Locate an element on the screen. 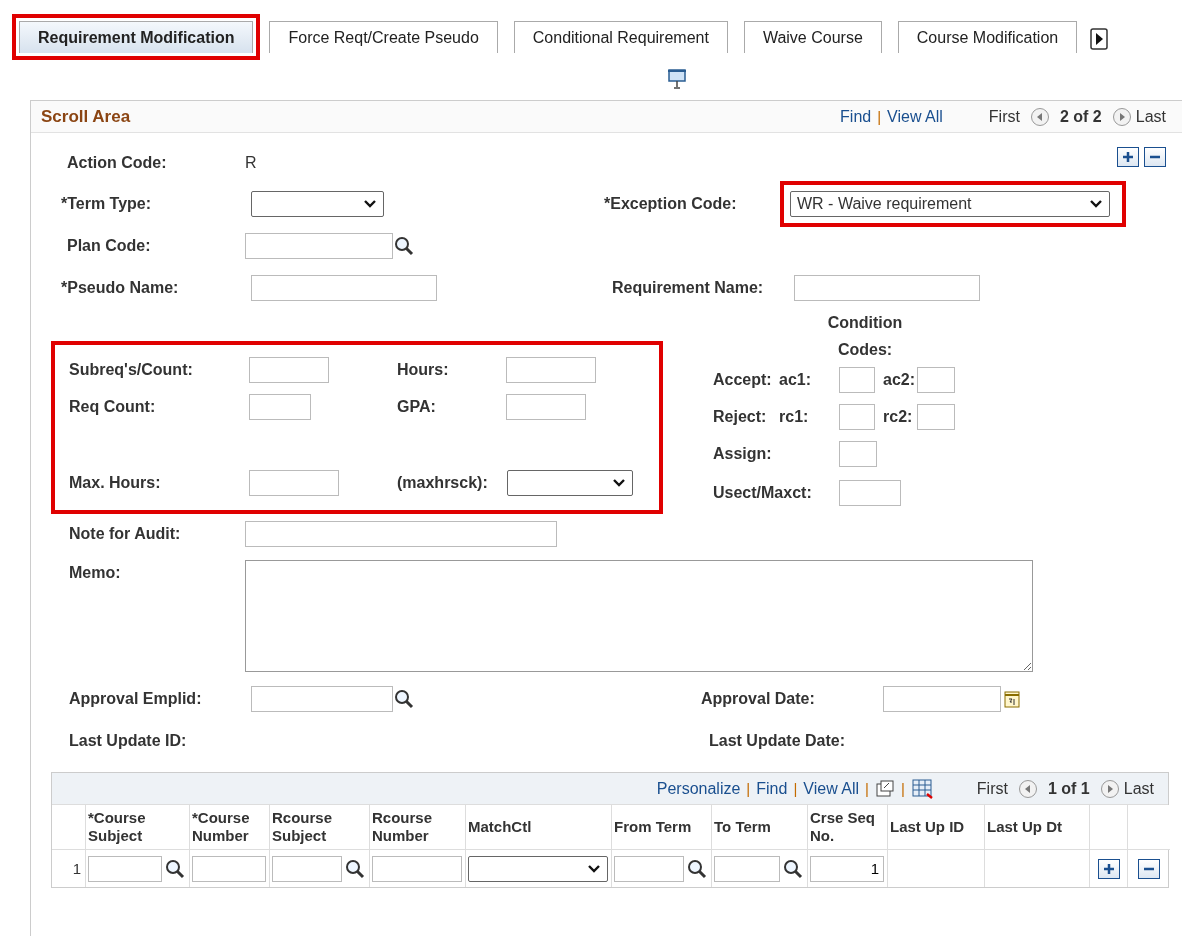 The width and height of the screenshot is (1182, 936). spreadsheet-icon is located at coordinates (922, 788).